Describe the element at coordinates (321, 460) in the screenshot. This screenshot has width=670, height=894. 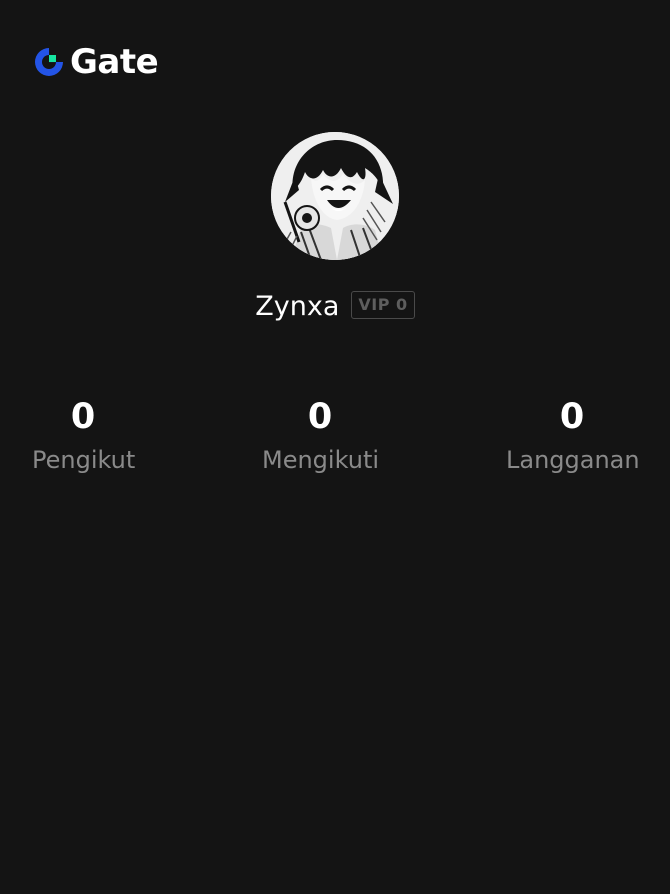
I see `following-label: Mengikuti` at that location.